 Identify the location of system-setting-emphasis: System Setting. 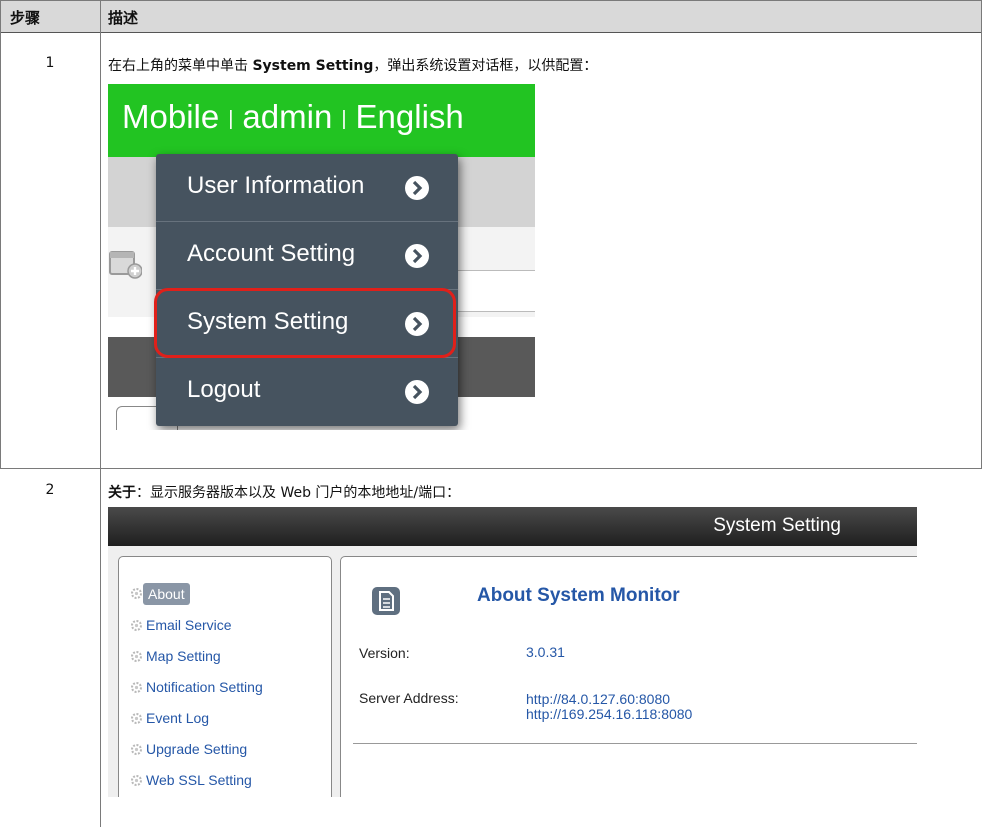
(313, 66).